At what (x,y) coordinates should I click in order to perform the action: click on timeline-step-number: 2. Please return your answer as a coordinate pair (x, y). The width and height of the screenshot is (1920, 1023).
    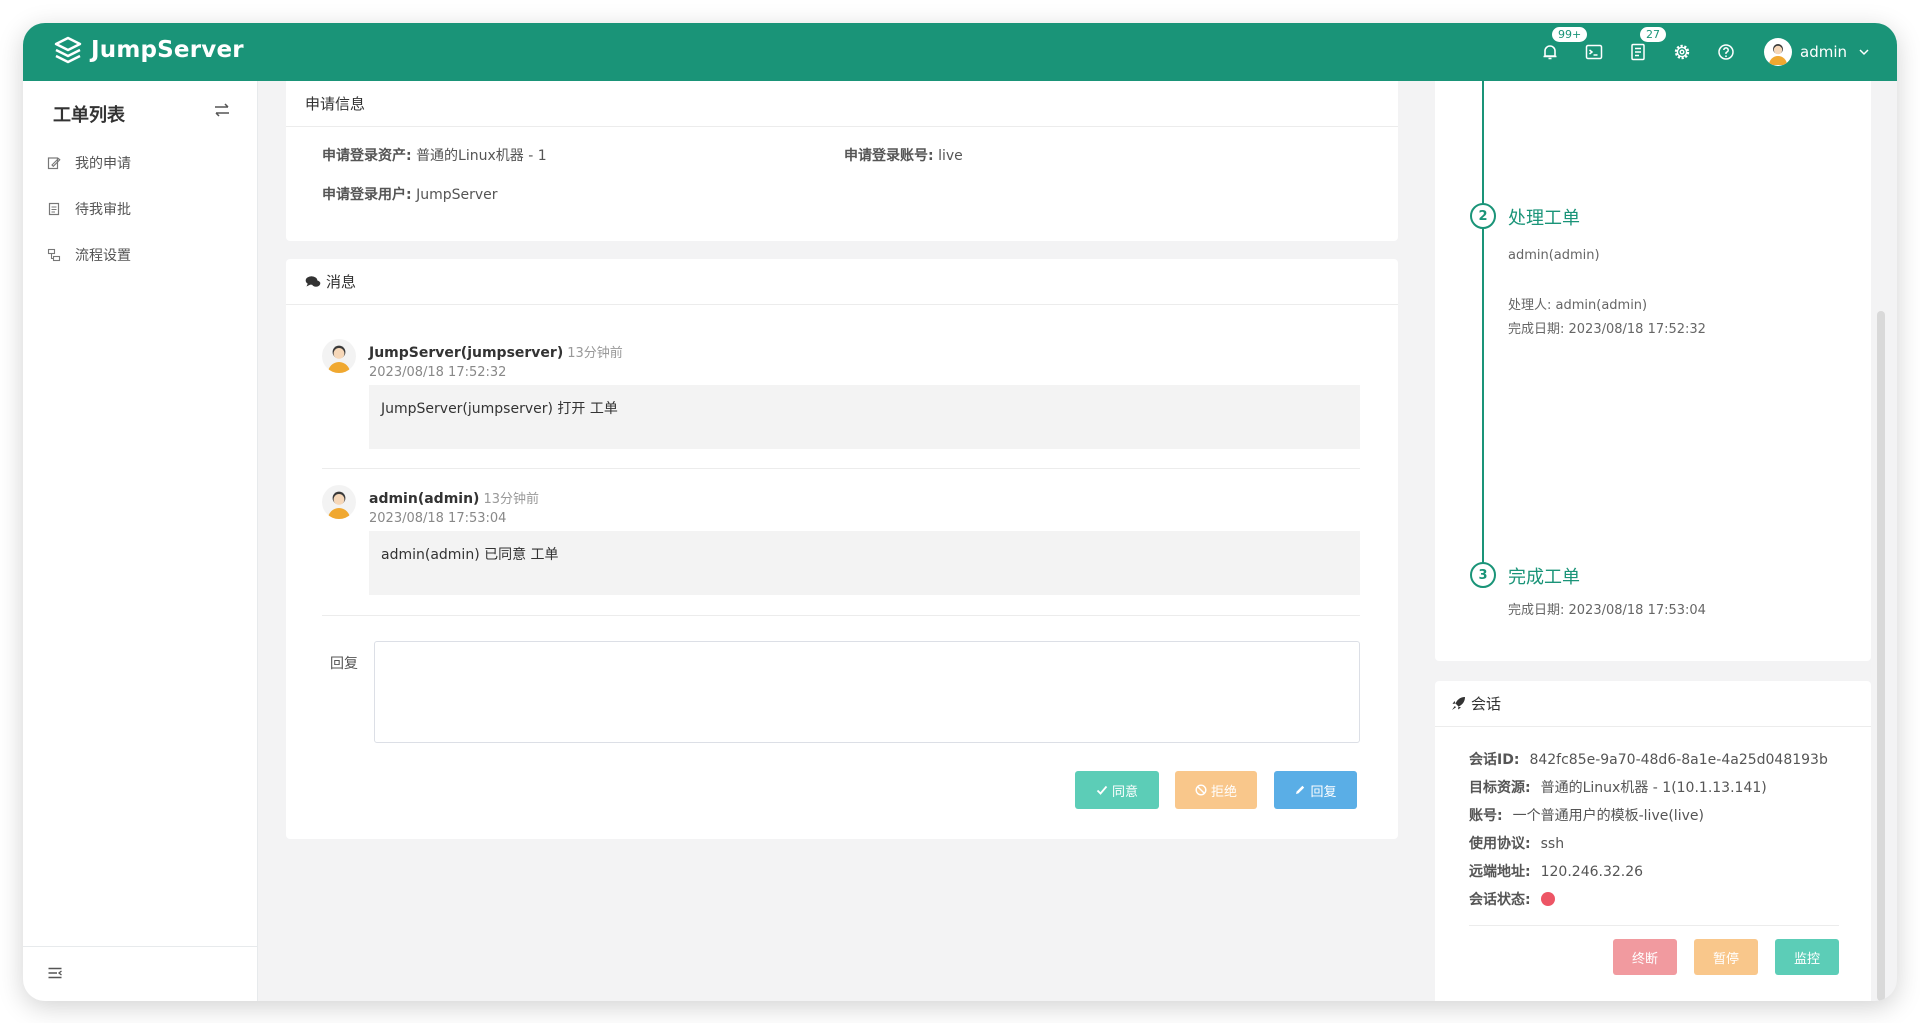
    Looking at the image, I should click on (1483, 216).